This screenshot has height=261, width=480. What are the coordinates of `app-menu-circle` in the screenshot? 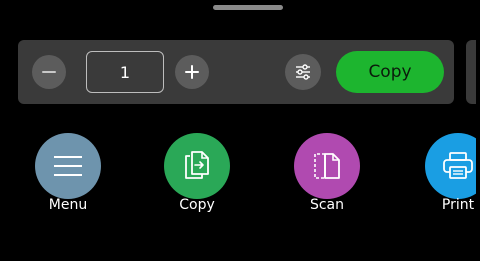 It's located at (68, 166).